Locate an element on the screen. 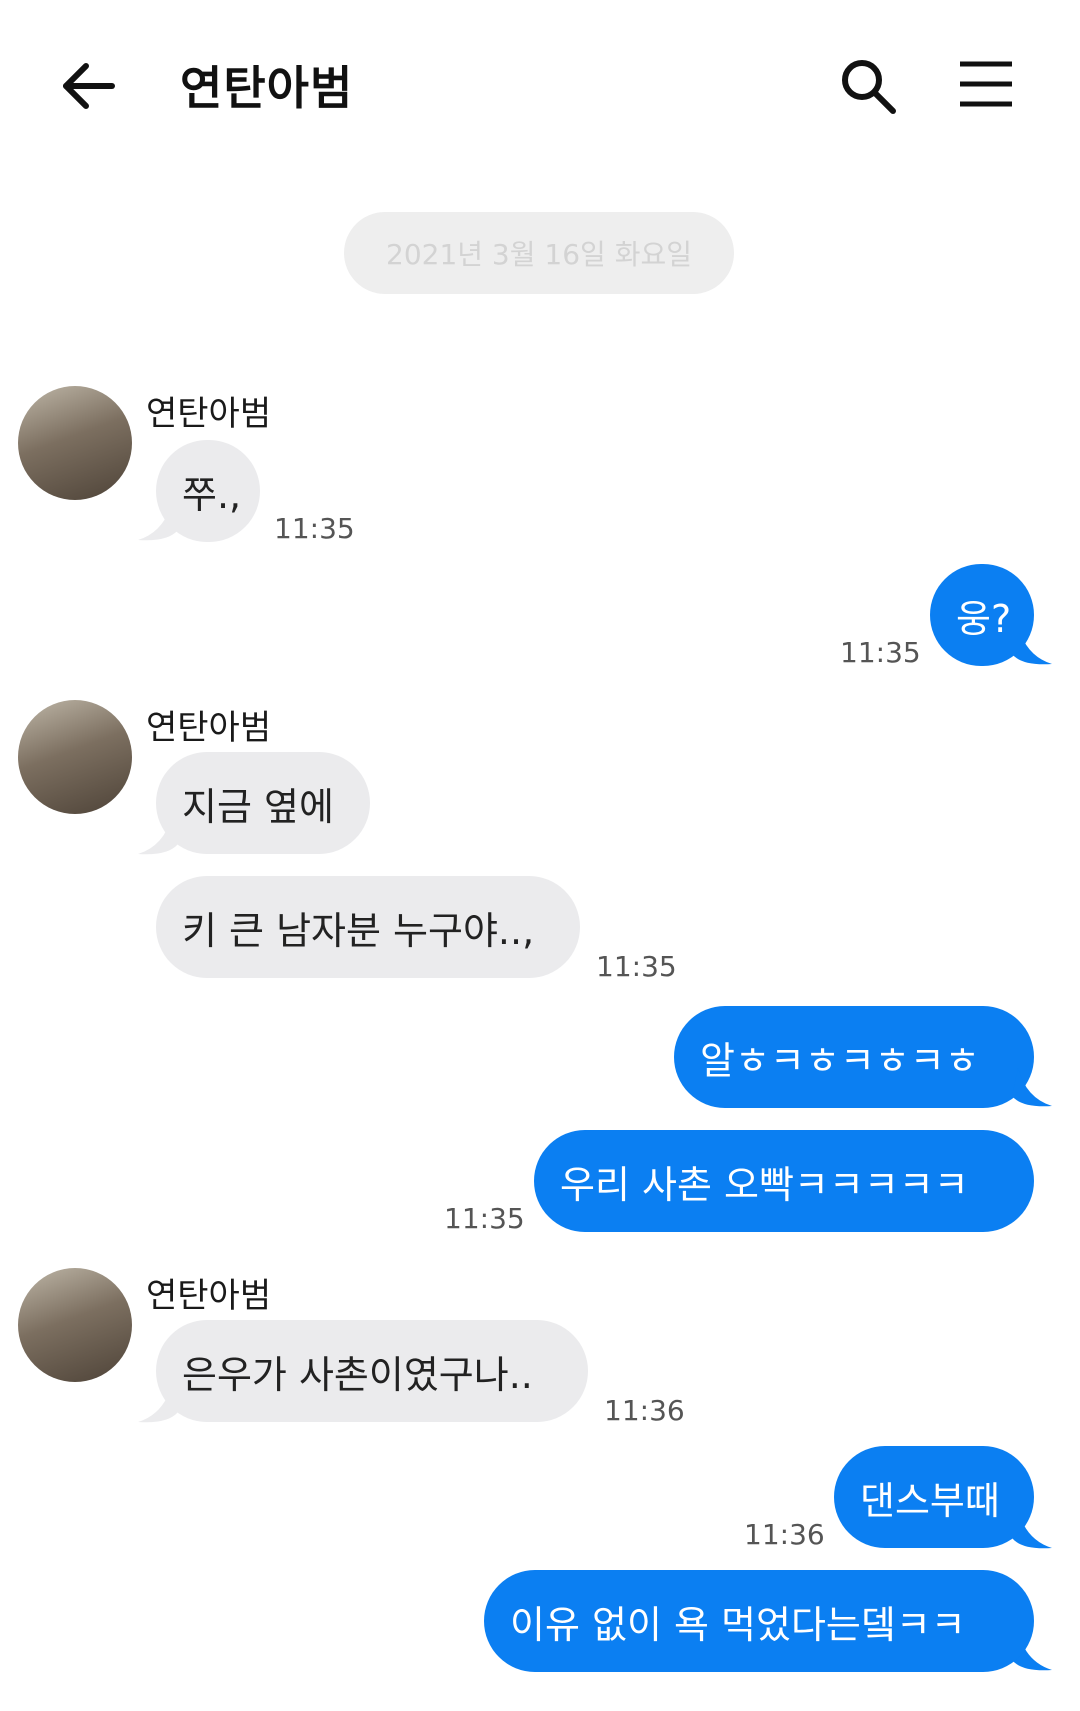 This screenshot has width=1080, height=1711. hamburger-menu-icon is located at coordinates (986, 84).